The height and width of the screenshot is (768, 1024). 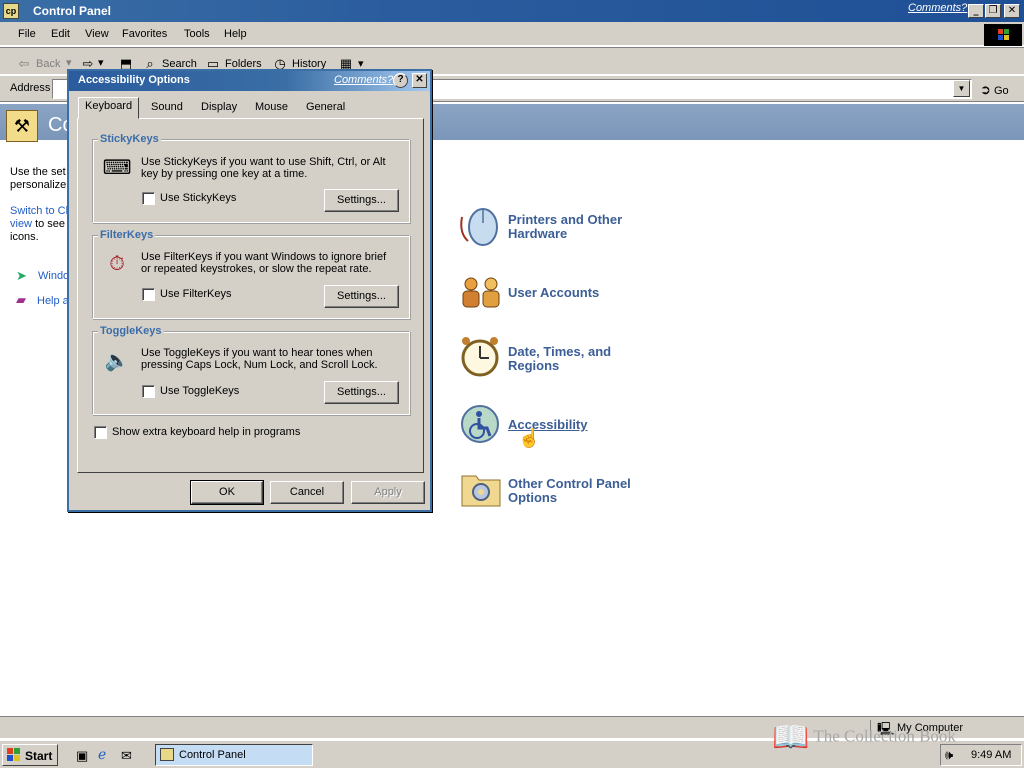 I want to click on watermark: 📖 The Collection Book, so click(x=864, y=737).